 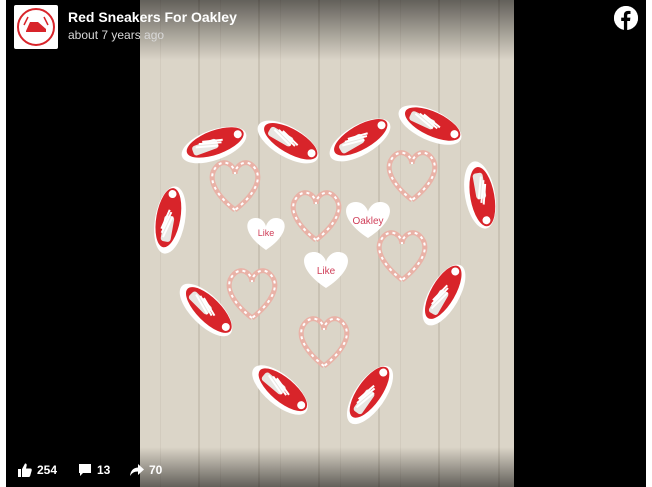 I want to click on like-count-value: 254, so click(x=47, y=470).